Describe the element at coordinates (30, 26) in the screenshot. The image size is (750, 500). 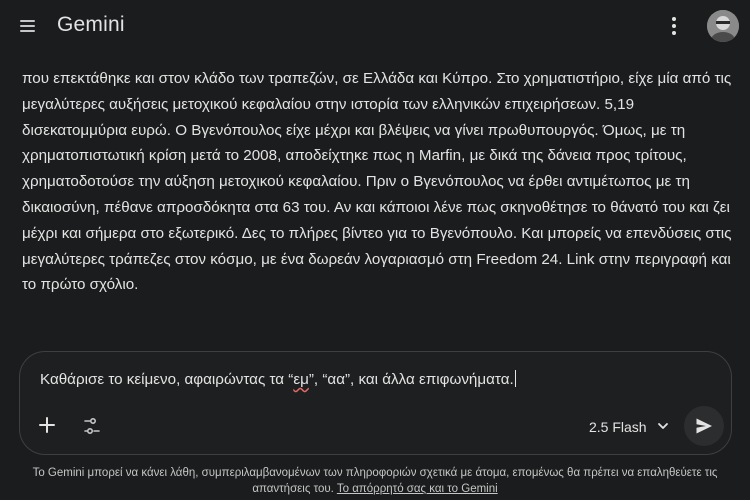
I see `hamburger-menu-icon` at that location.